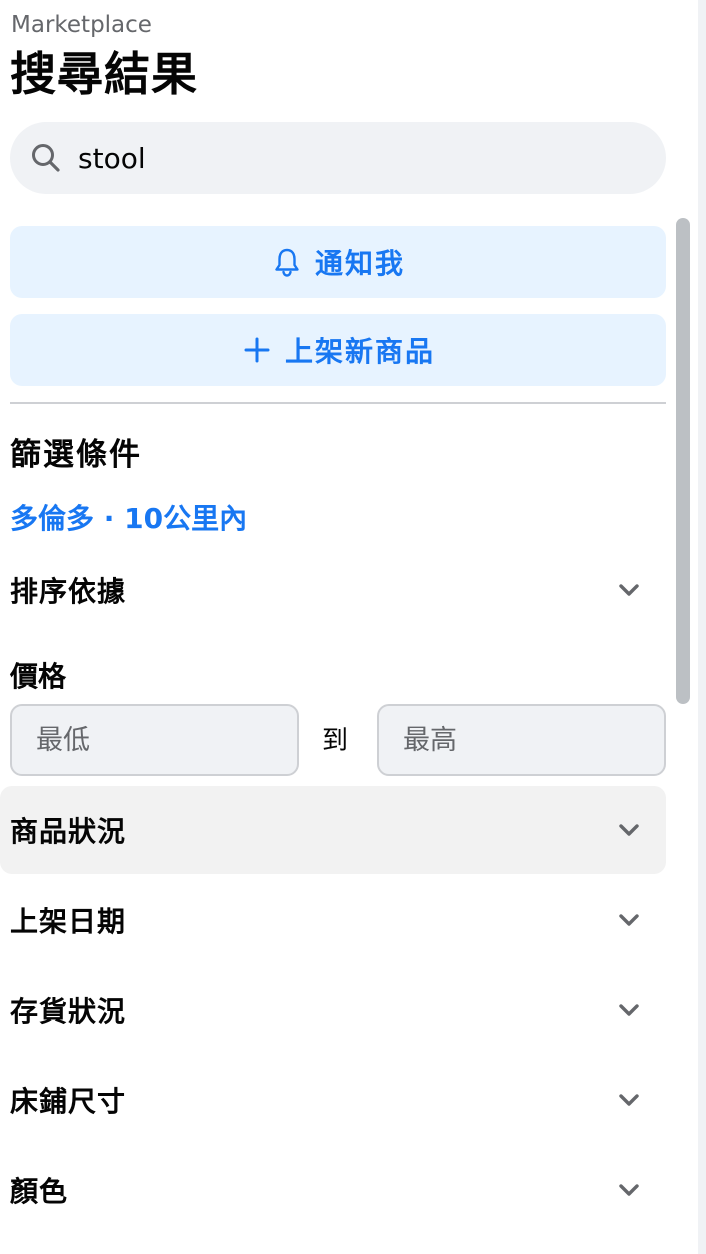 This screenshot has width=706, height=1254. I want to click on notify-me-button: 通知我, so click(338, 262).